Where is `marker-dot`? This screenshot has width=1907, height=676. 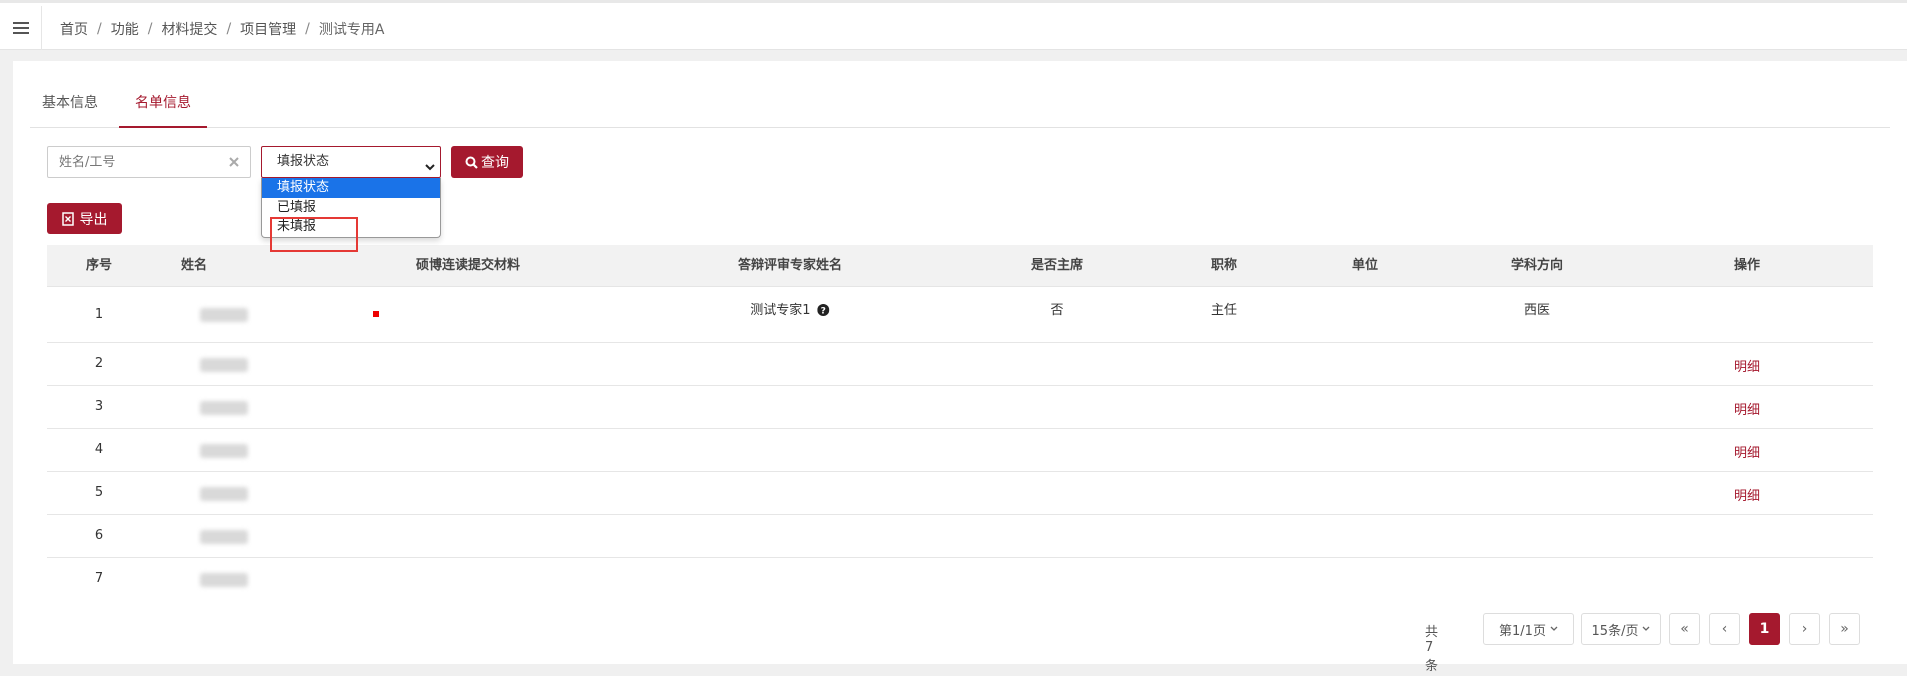
marker-dot is located at coordinates (376, 314).